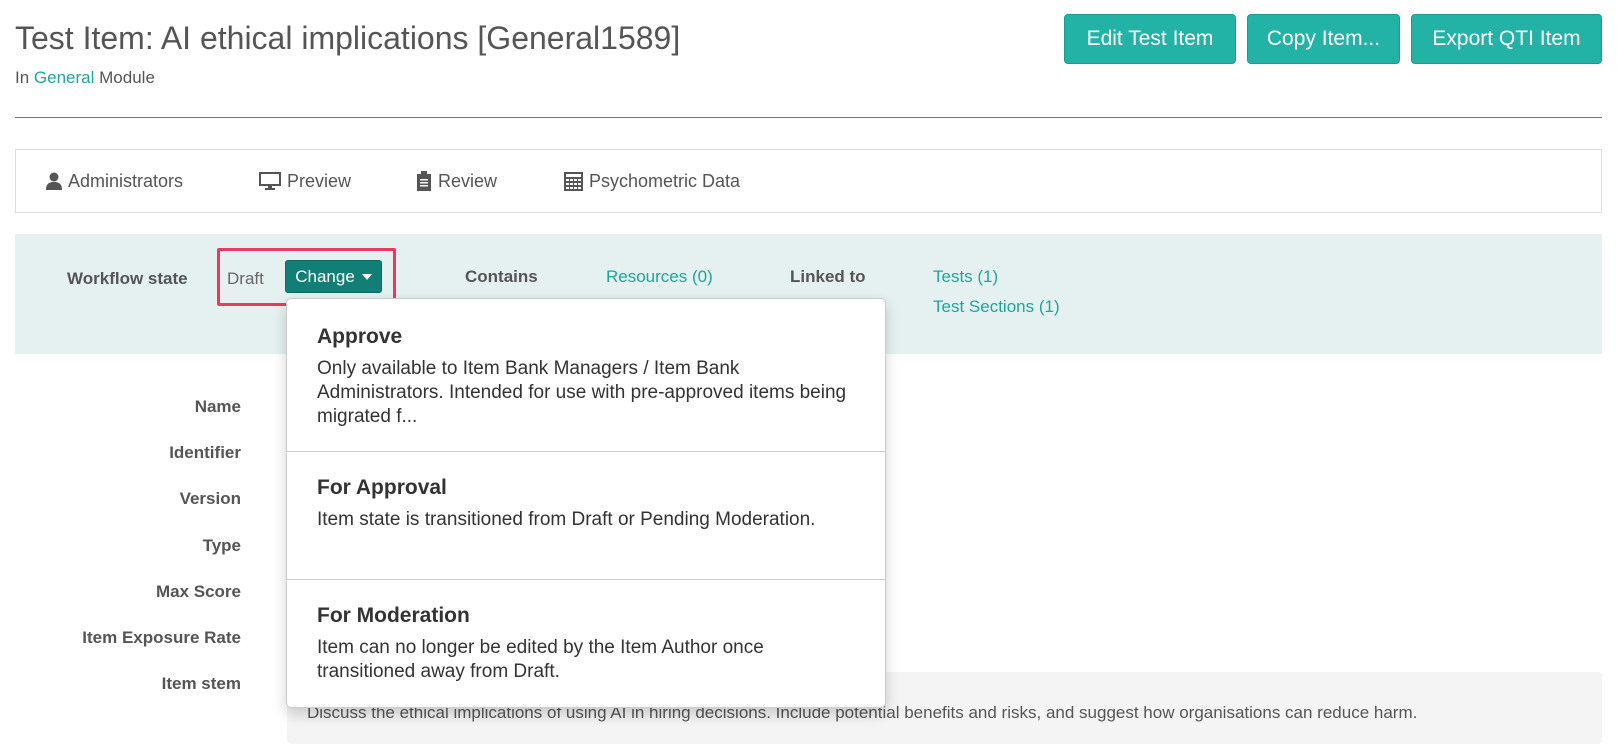  Describe the element at coordinates (319, 180) in the screenshot. I see `tab-preview-label: Preview` at that location.